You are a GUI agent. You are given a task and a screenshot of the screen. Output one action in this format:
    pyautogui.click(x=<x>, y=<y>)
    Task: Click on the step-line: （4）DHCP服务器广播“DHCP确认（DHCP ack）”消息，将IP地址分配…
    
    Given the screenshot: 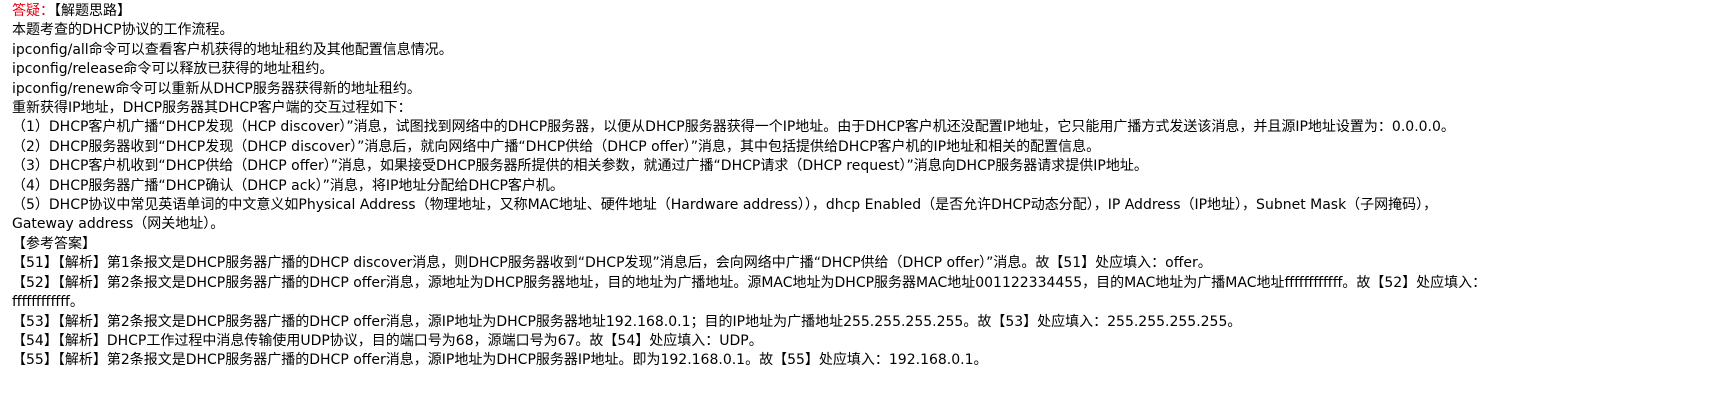 What is the action you would take?
    pyautogui.click(x=288, y=185)
    